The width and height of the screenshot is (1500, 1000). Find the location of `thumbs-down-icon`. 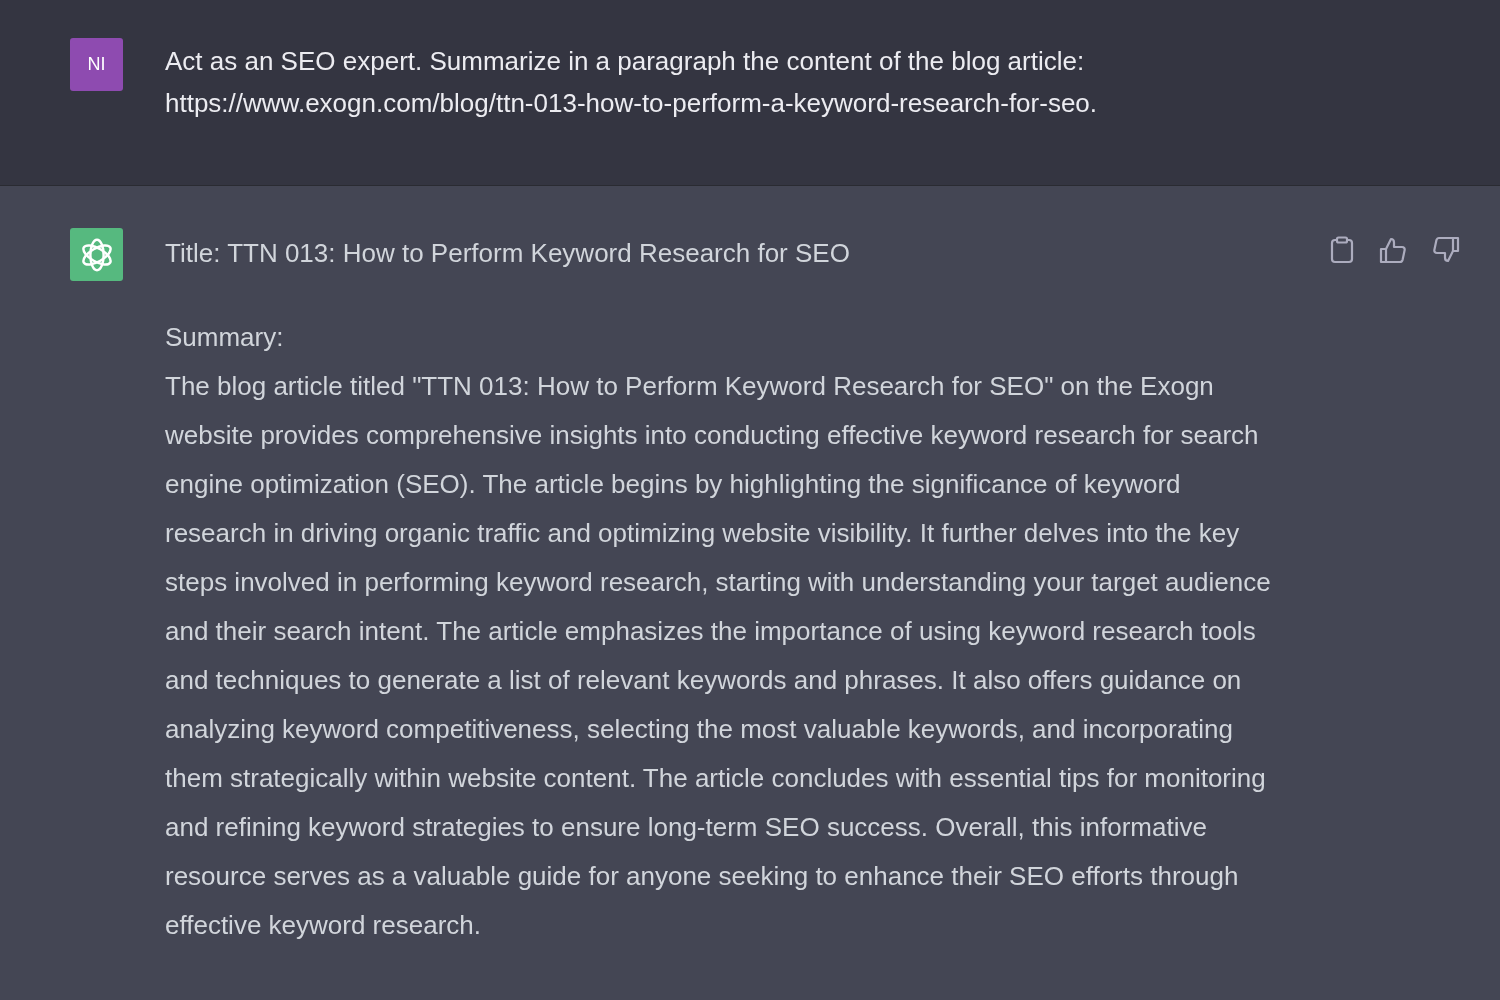

thumbs-down-icon is located at coordinates (1446, 250).